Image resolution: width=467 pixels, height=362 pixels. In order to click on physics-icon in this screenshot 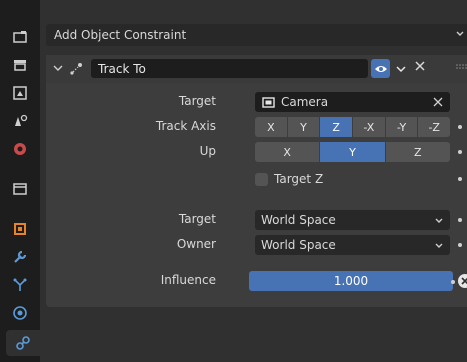, I will do `click(20, 313)`.